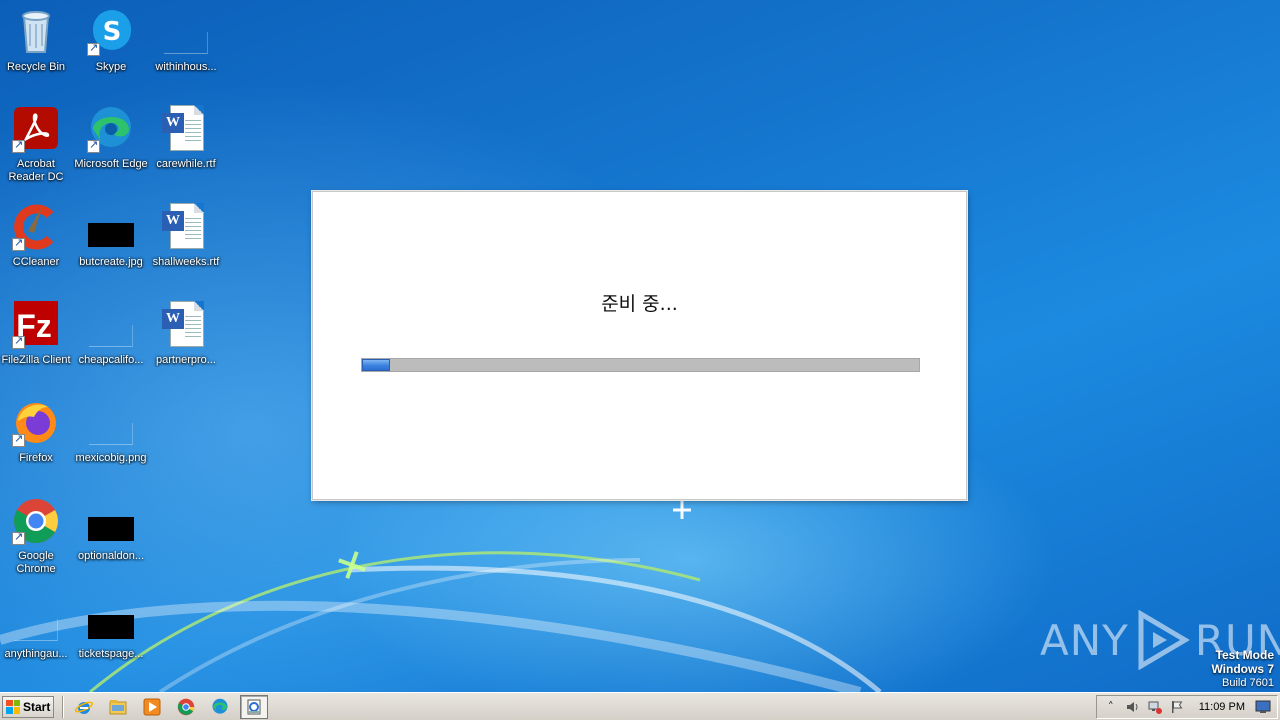 This screenshot has width=1280, height=720. I want to click on progress-bar-fill, so click(376, 365).